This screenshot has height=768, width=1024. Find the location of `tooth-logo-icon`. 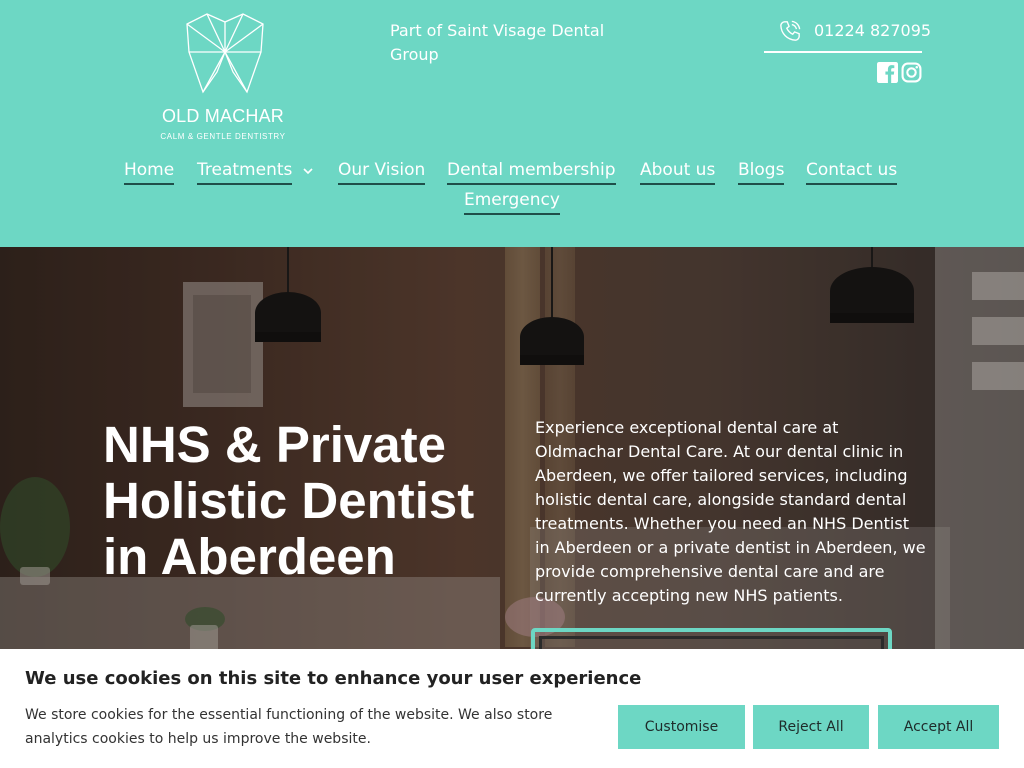

tooth-logo-icon is located at coordinates (225, 53).